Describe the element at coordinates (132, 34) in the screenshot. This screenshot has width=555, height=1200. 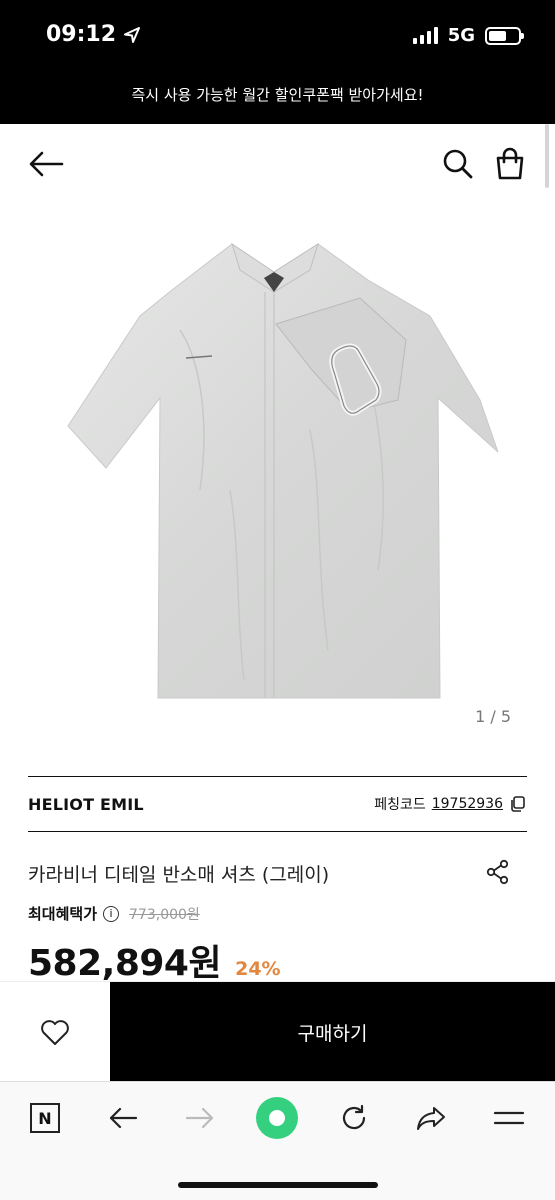
I see `location-arrow-icon` at that location.